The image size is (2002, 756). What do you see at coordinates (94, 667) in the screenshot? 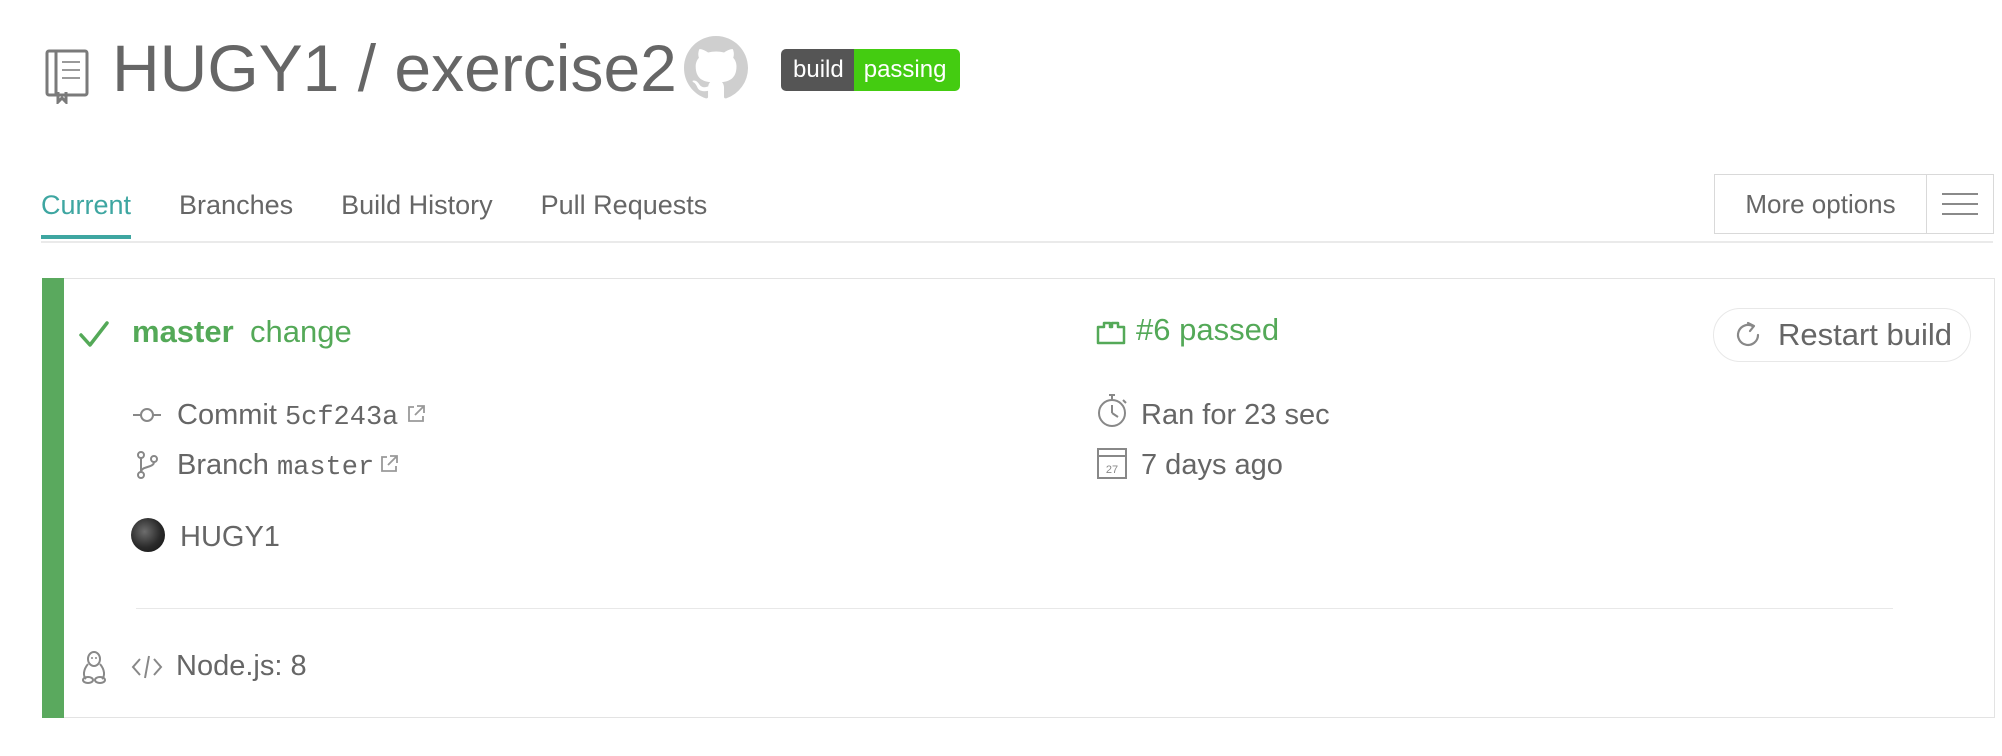
I see `linux-icon` at bounding box center [94, 667].